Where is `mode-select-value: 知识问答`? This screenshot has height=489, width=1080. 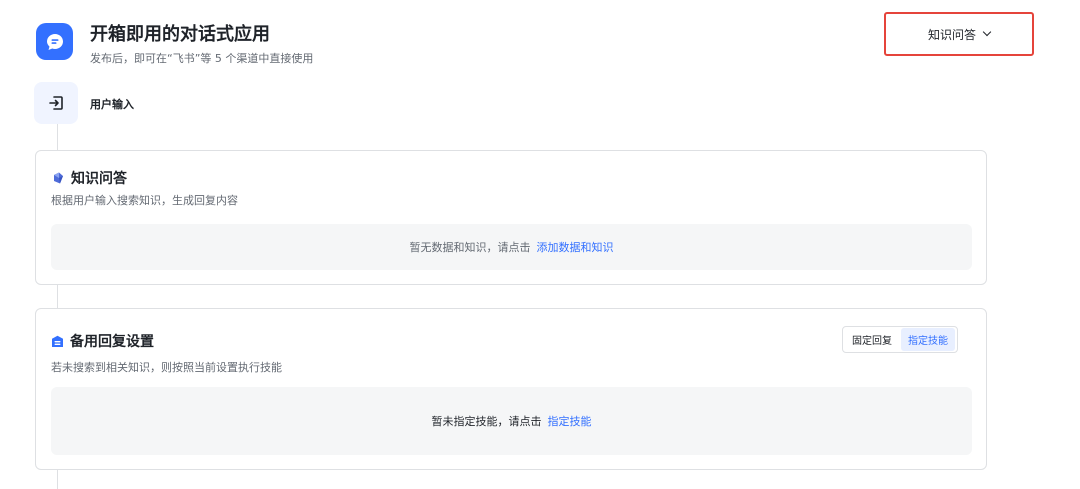
mode-select-value: 知识问答 is located at coordinates (951, 34).